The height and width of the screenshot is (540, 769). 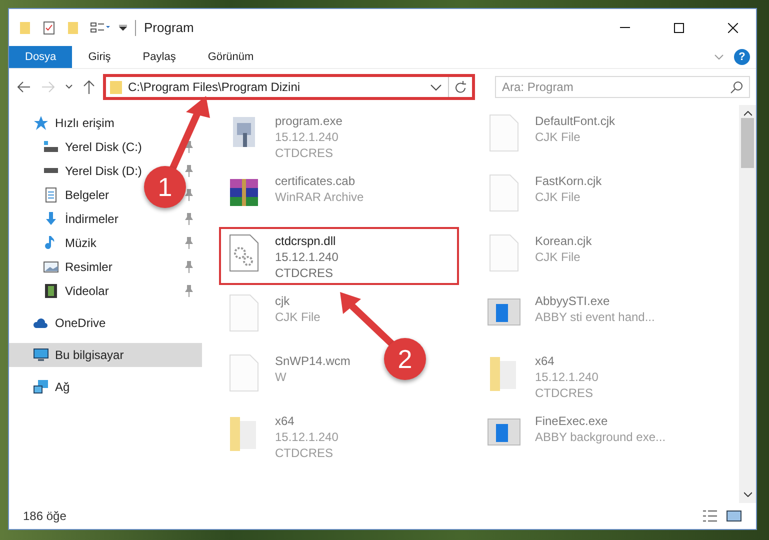 I want to click on file-detail: WinRAR Archive, so click(x=319, y=197).